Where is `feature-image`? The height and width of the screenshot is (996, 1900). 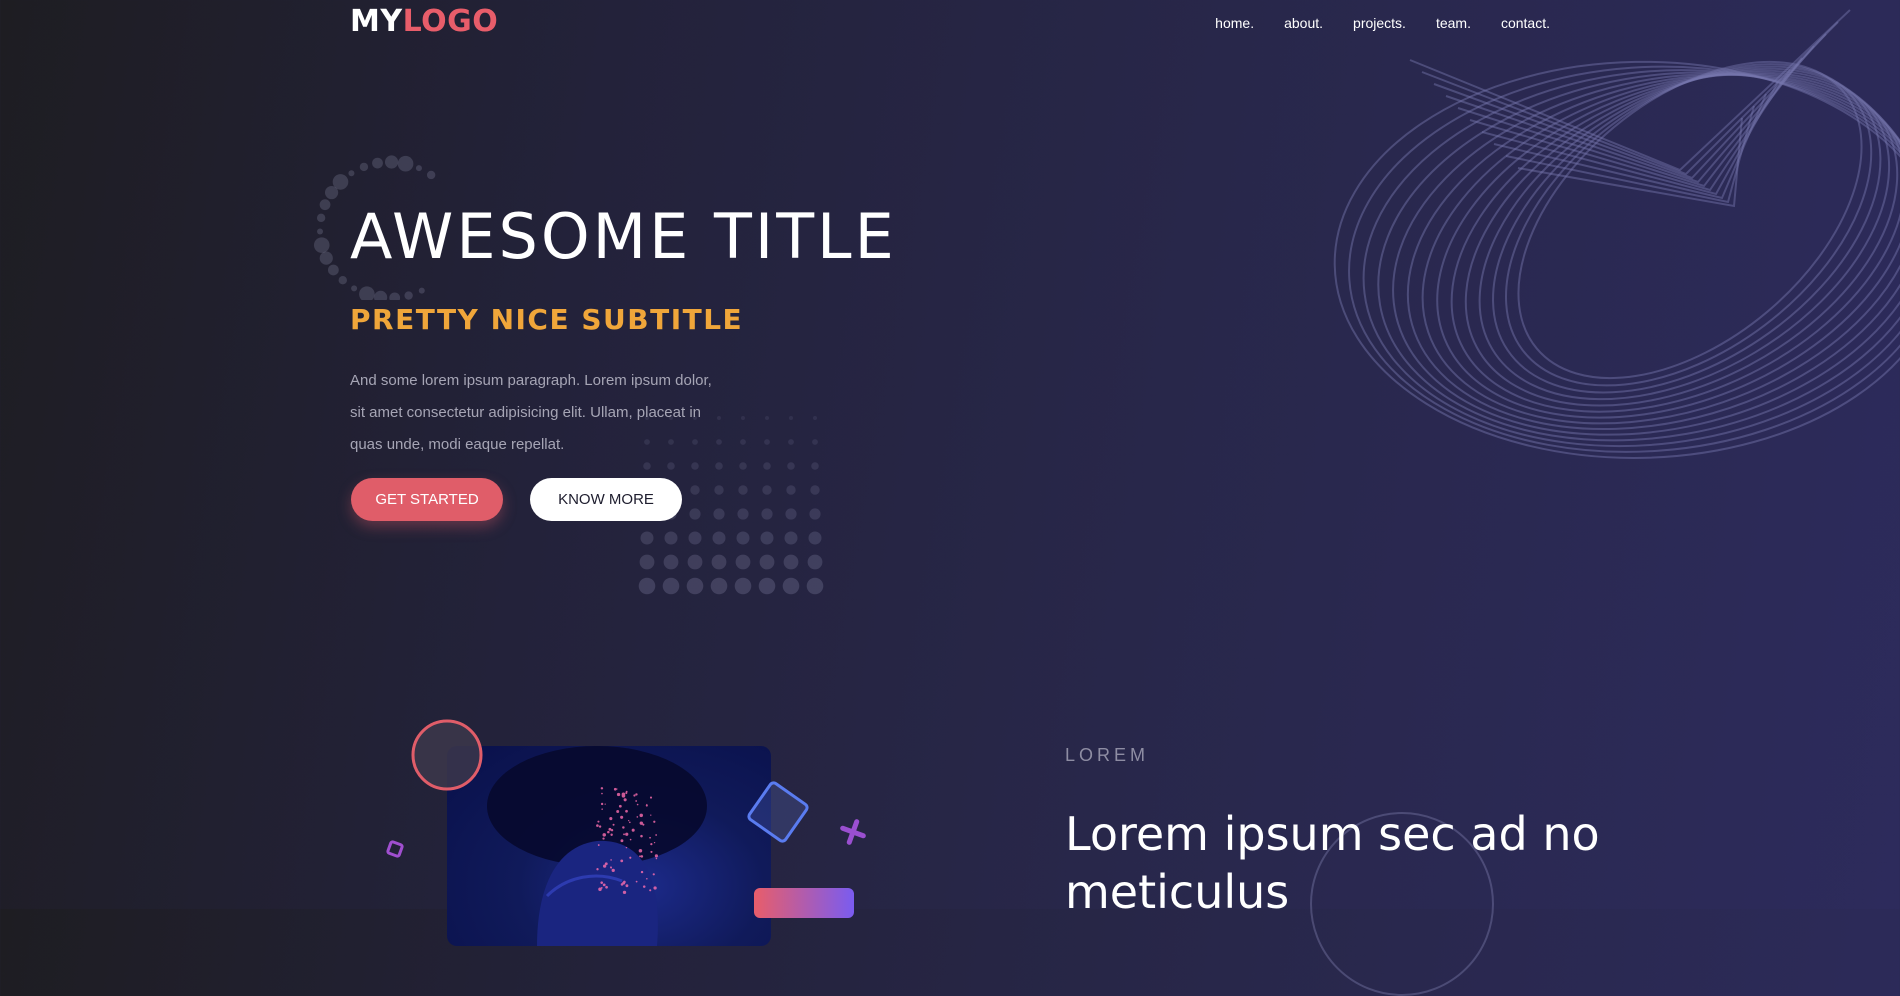
feature-image is located at coordinates (609, 846).